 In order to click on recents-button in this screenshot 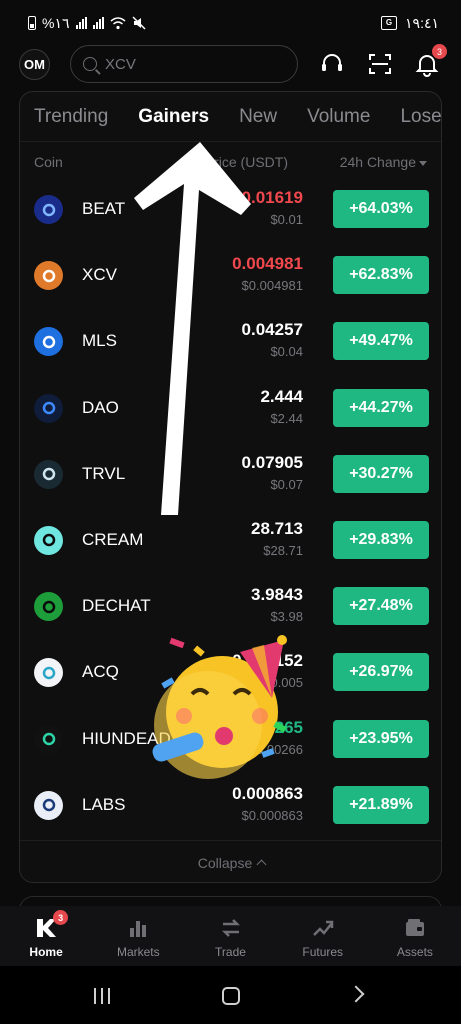, I will do `click(102, 996)`.